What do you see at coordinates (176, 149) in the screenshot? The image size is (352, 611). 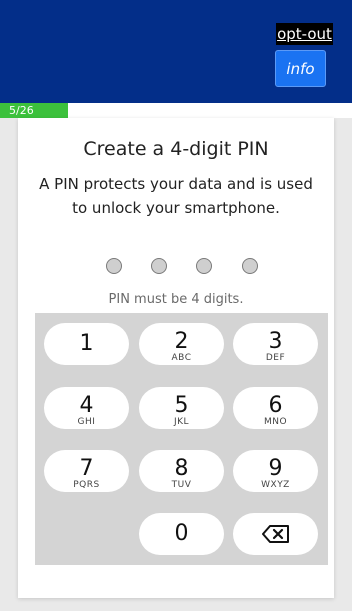 I see `page-title: Create a 4-digit PIN` at bounding box center [176, 149].